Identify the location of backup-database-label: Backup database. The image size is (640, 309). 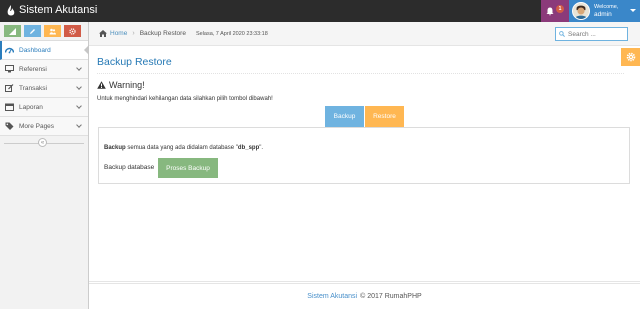
(129, 167).